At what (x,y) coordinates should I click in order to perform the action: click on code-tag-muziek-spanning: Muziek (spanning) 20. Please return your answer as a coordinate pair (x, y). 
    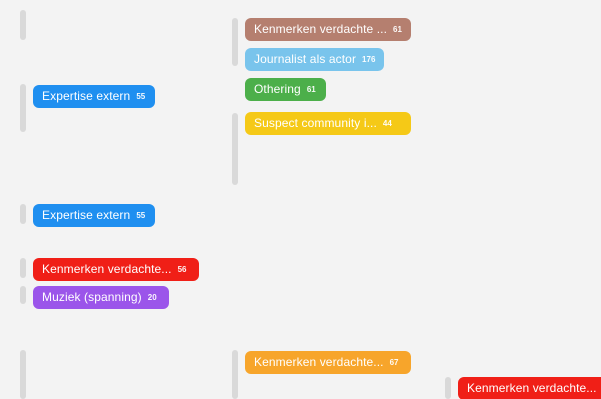
    Looking at the image, I should click on (101, 297).